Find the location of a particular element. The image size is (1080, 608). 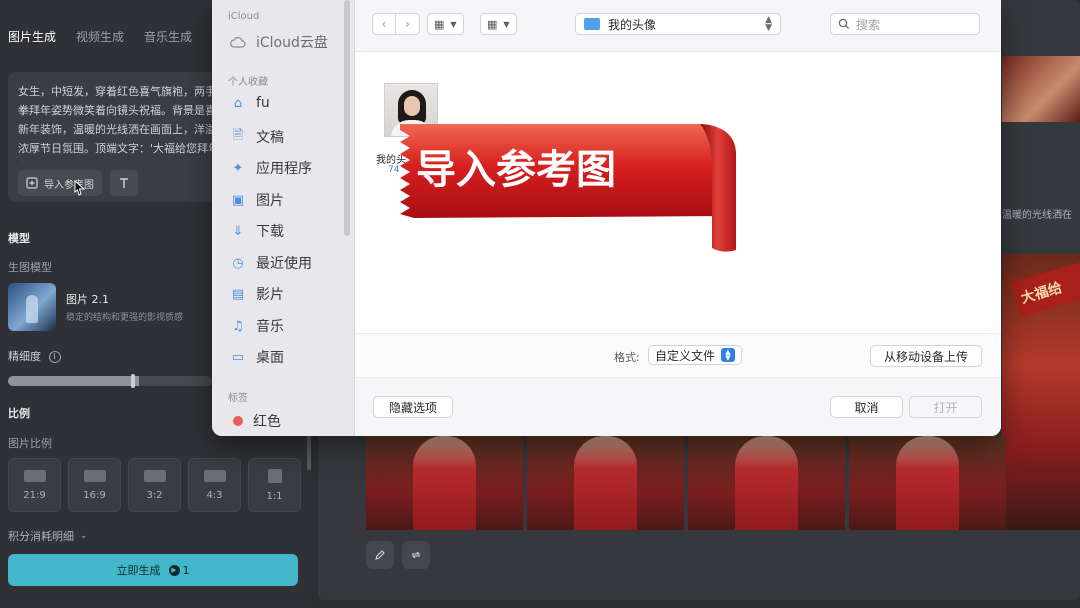

sidebar-label: 影片 is located at coordinates (270, 295).